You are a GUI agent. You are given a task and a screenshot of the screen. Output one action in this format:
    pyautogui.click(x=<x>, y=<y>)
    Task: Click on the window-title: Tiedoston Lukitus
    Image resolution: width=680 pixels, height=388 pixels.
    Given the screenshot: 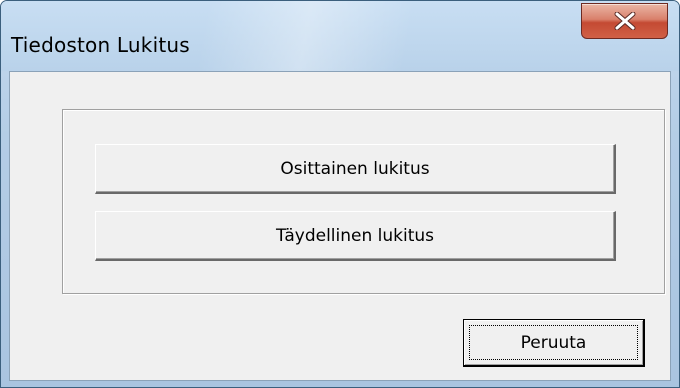 What is the action you would take?
    pyautogui.click(x=100, y=45)
    